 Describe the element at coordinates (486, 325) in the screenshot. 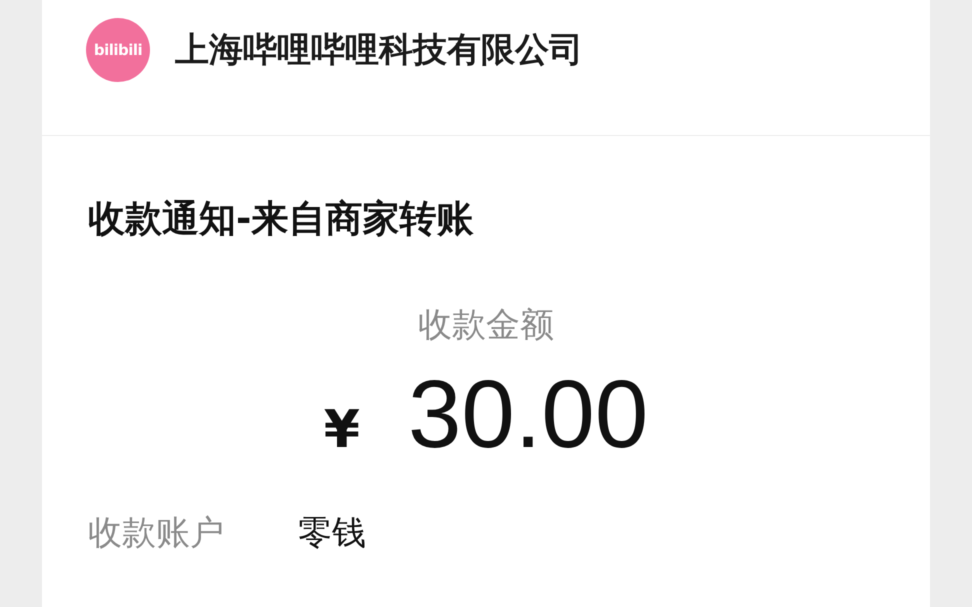

I see `amount-label: 收款金额` at that location.